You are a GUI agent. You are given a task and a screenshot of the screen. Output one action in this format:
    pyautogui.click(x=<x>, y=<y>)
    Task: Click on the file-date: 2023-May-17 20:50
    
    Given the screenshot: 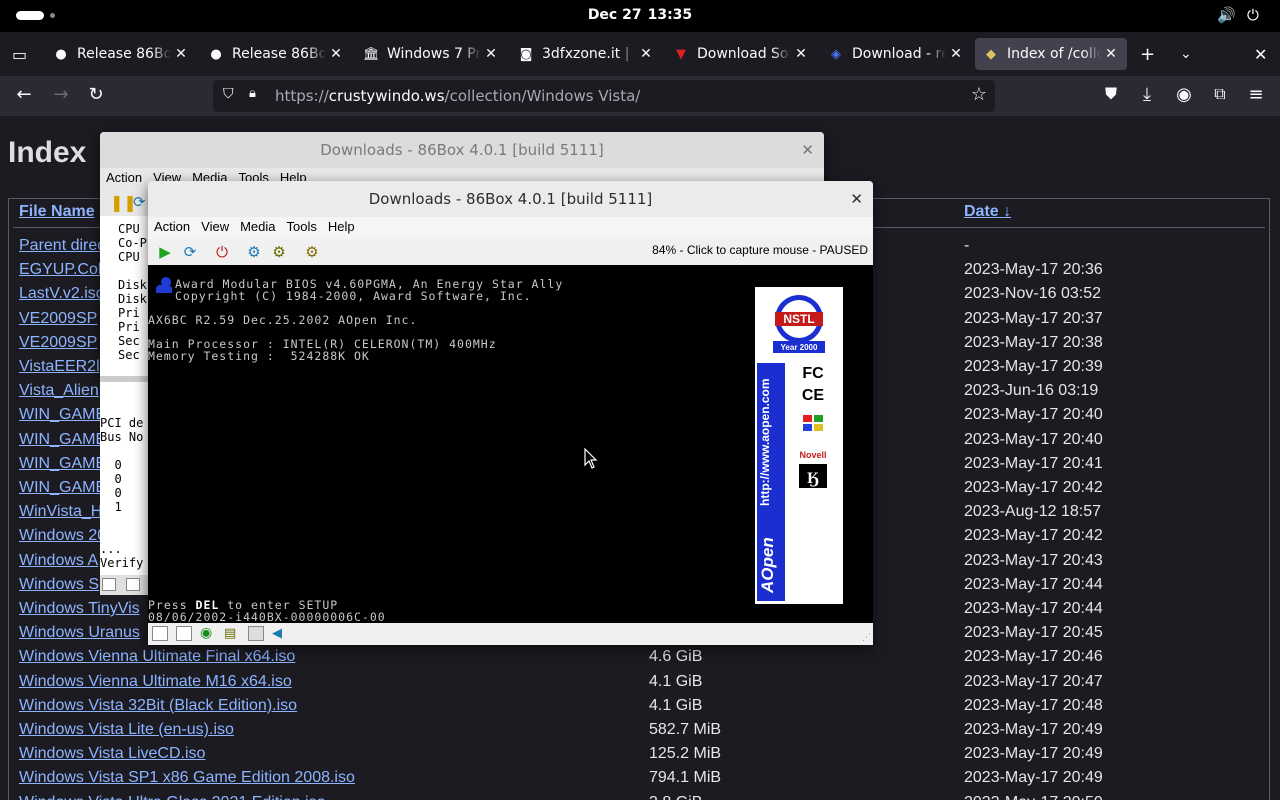 What is the action you would take?
    pyautogui.click(x=1033, y=797)
    